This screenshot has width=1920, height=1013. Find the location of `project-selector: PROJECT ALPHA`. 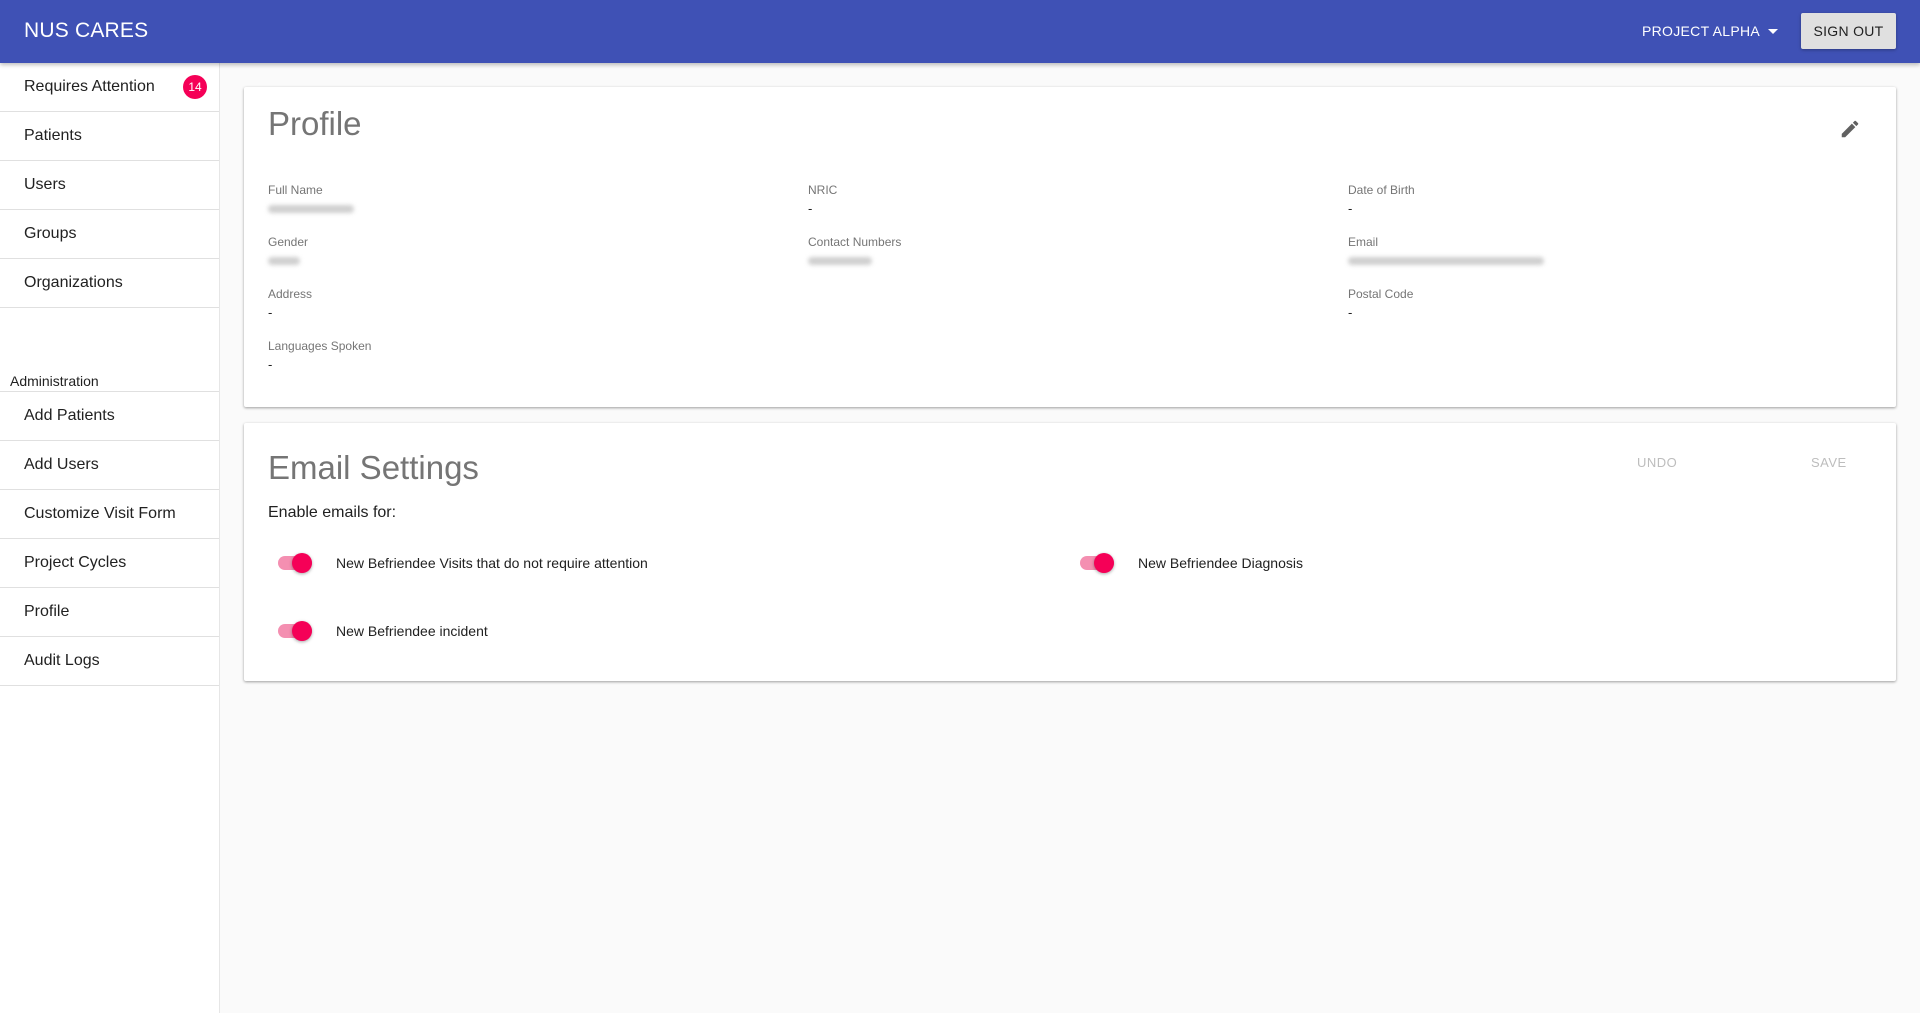

project-selector: PROJECT ALPHA is located at coordinates (1710, 31).